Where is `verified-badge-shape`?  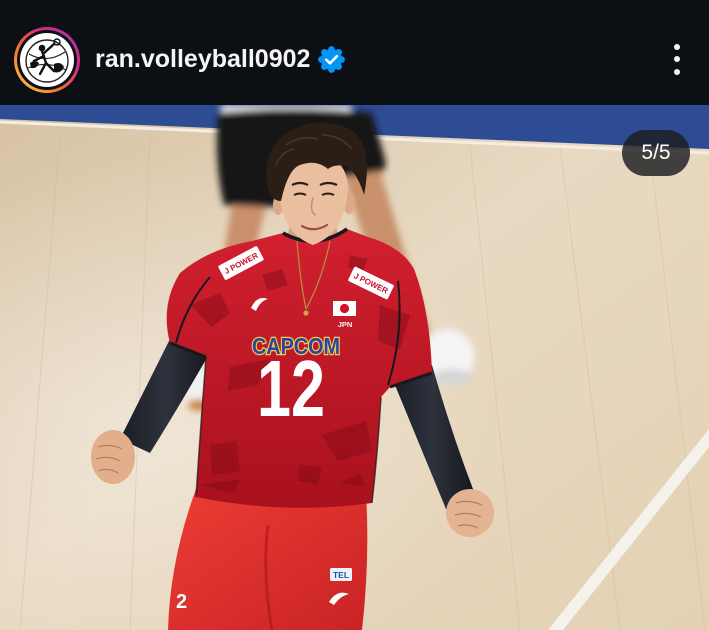
verified-badge-shape is located at coordinates (331, 59).